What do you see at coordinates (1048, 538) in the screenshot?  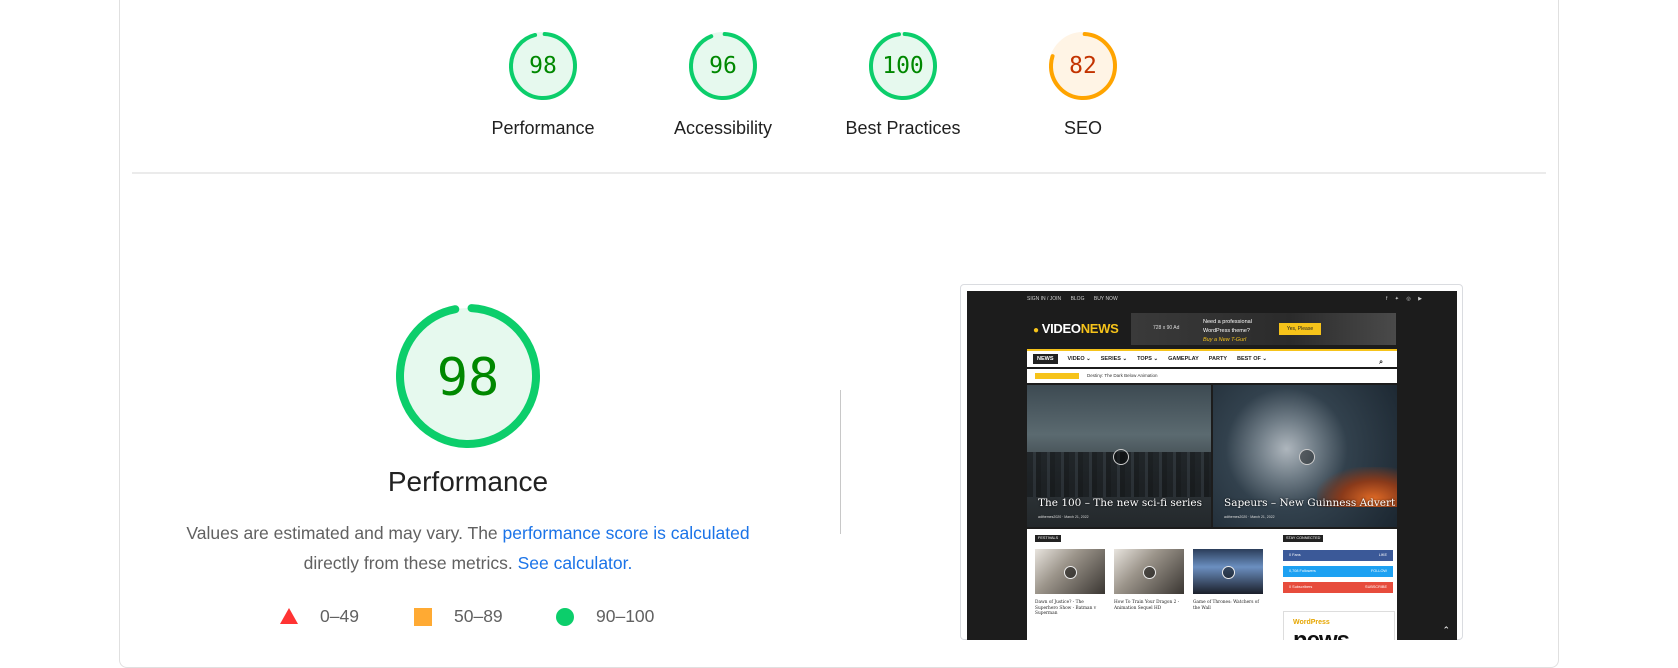 I see `section-label: FESTIVALS` at bounding box center [1048, 538].